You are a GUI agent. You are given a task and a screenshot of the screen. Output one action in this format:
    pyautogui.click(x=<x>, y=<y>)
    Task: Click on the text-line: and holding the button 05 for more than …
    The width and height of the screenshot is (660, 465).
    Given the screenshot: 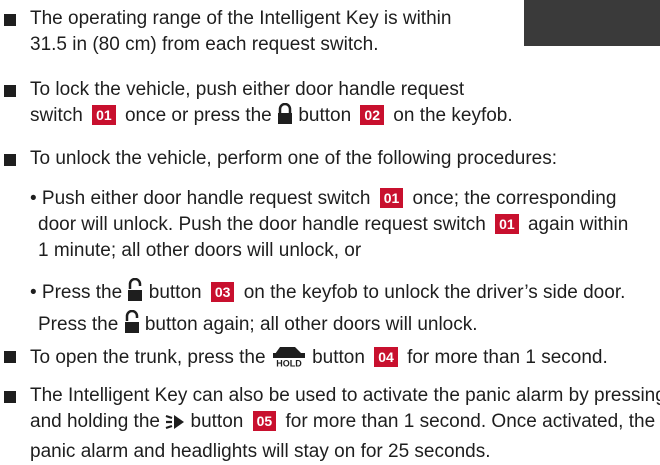 What is the action you would take?
    pyautogui.click(x=345, y=424)
    